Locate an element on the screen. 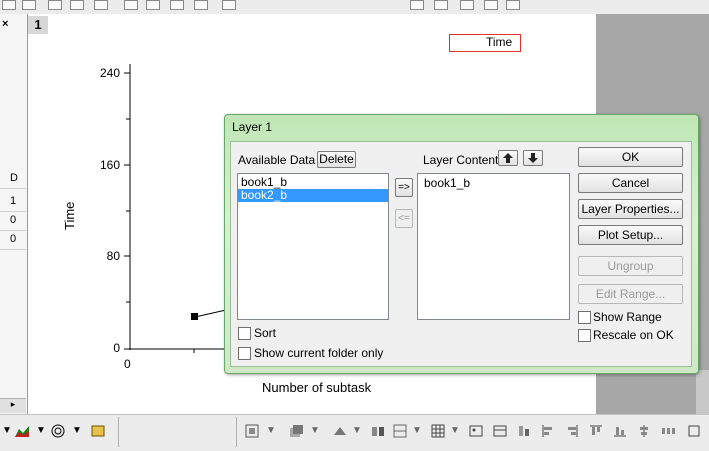  arrow-up-icon is located at coordinates (508, 158).